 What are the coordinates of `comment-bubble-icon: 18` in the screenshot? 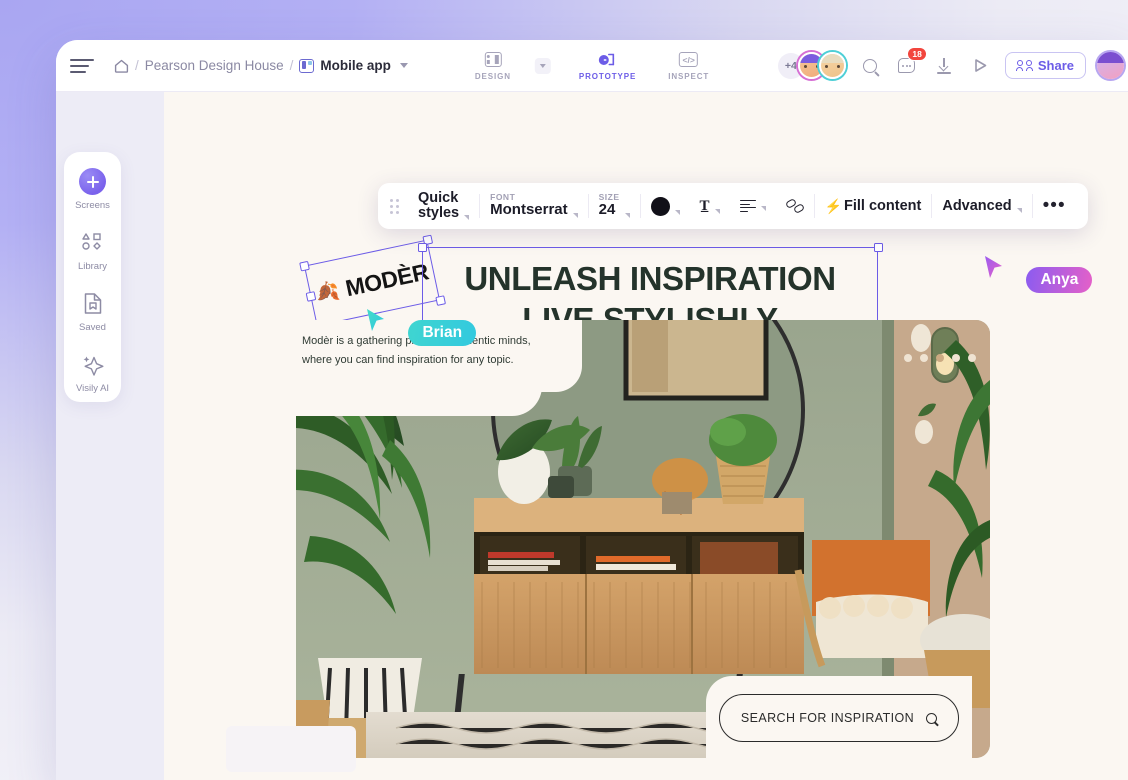 It's located at (910, 62).